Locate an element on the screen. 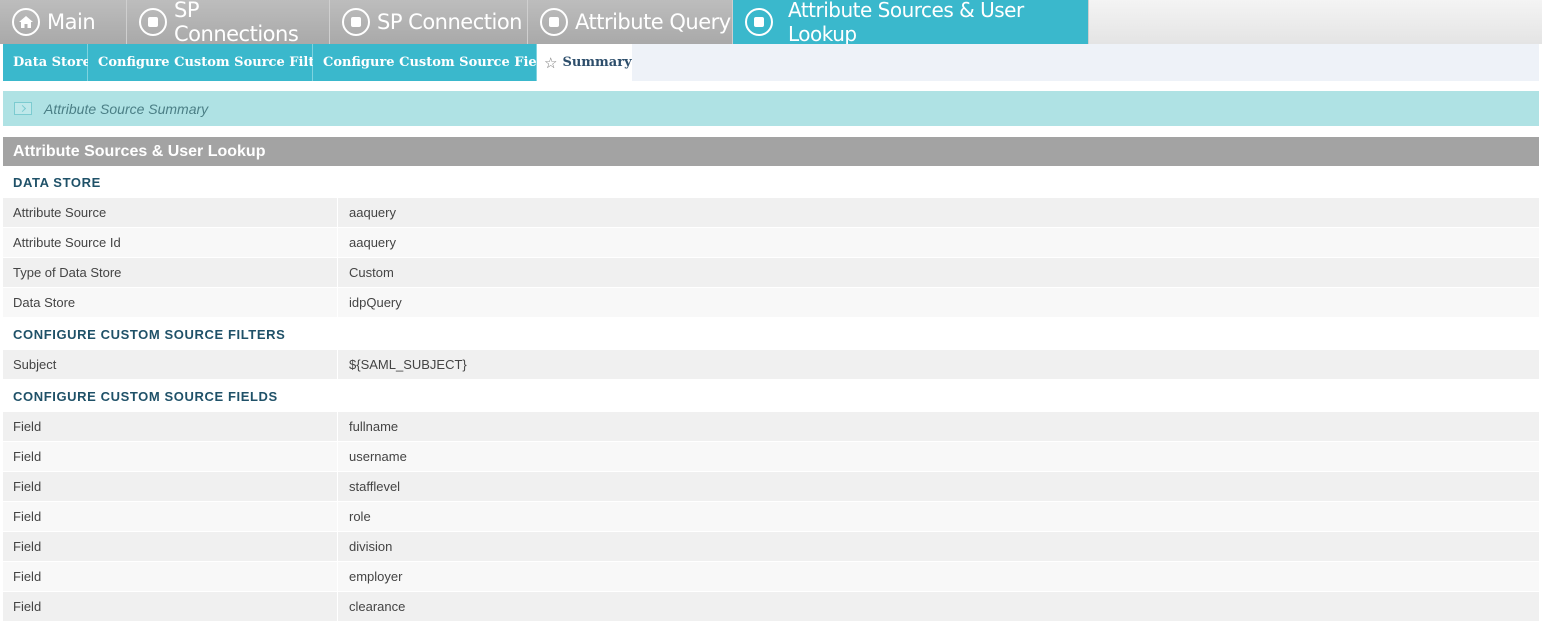 This screenshot has width=1542, height=625. subtab-custom-source-filters-label: Configure Custom Source Filters is located at coordinates (217, 62).